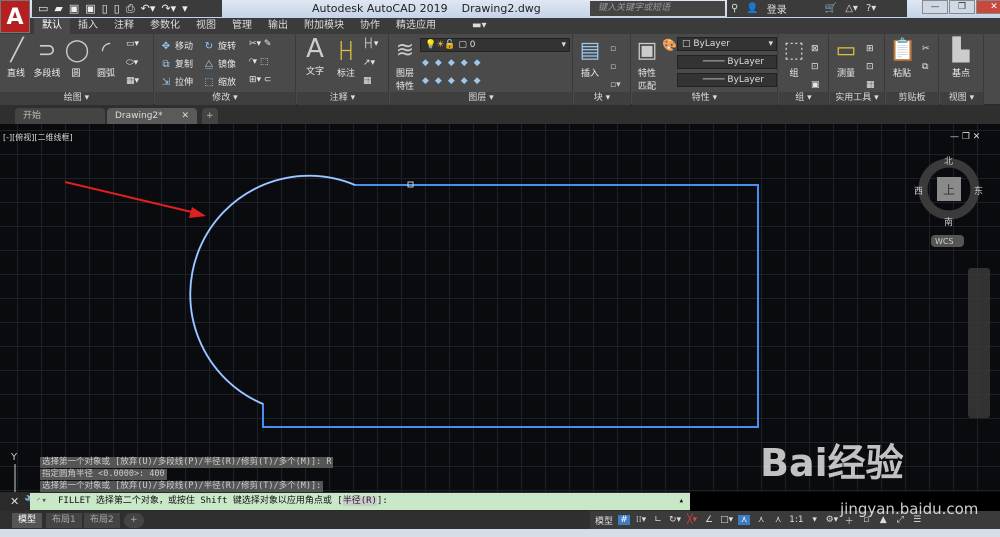 The width and height of the screenshot is (1000, 537). I want to click on circle-tool: ◯ 圆, so click(77, 58).